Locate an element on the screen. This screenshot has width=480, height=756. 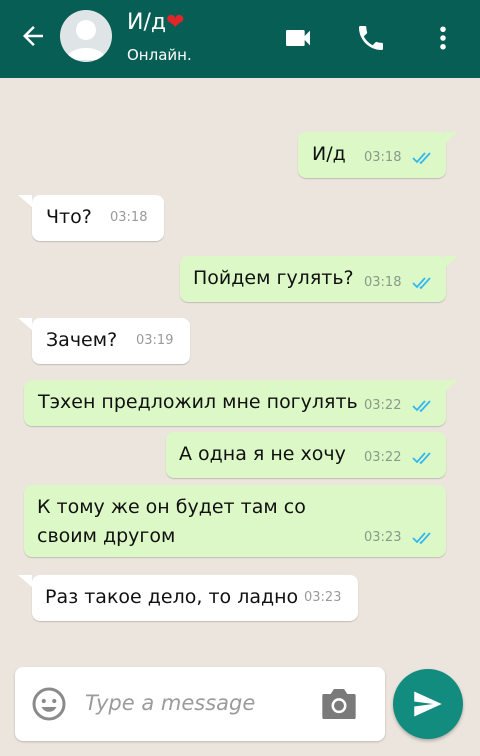
send-button is located at coordinates (428, 704).